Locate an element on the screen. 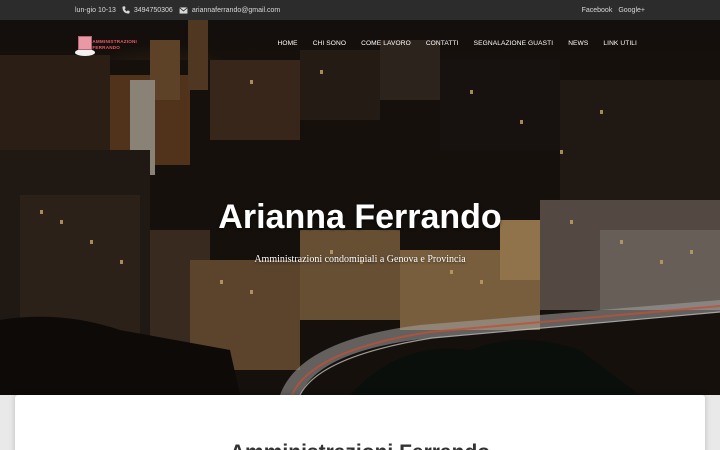 The width and height of the screenshot is (720, 450). facebook-link: Facebook is located at coordinates (597, 10).